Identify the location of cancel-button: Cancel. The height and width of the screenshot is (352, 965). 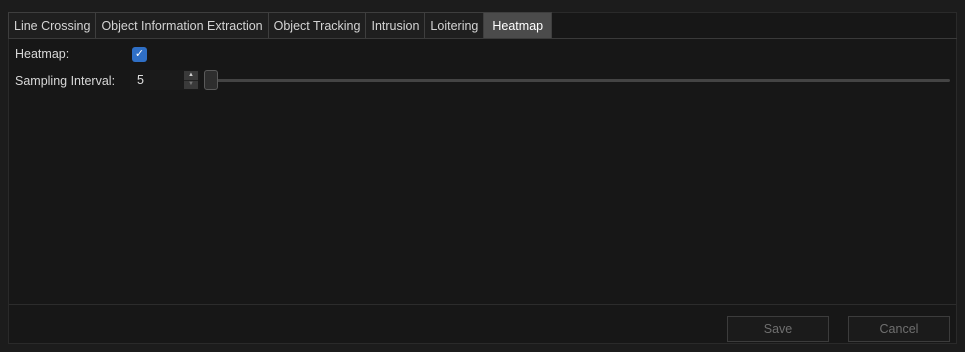
(899, 329).